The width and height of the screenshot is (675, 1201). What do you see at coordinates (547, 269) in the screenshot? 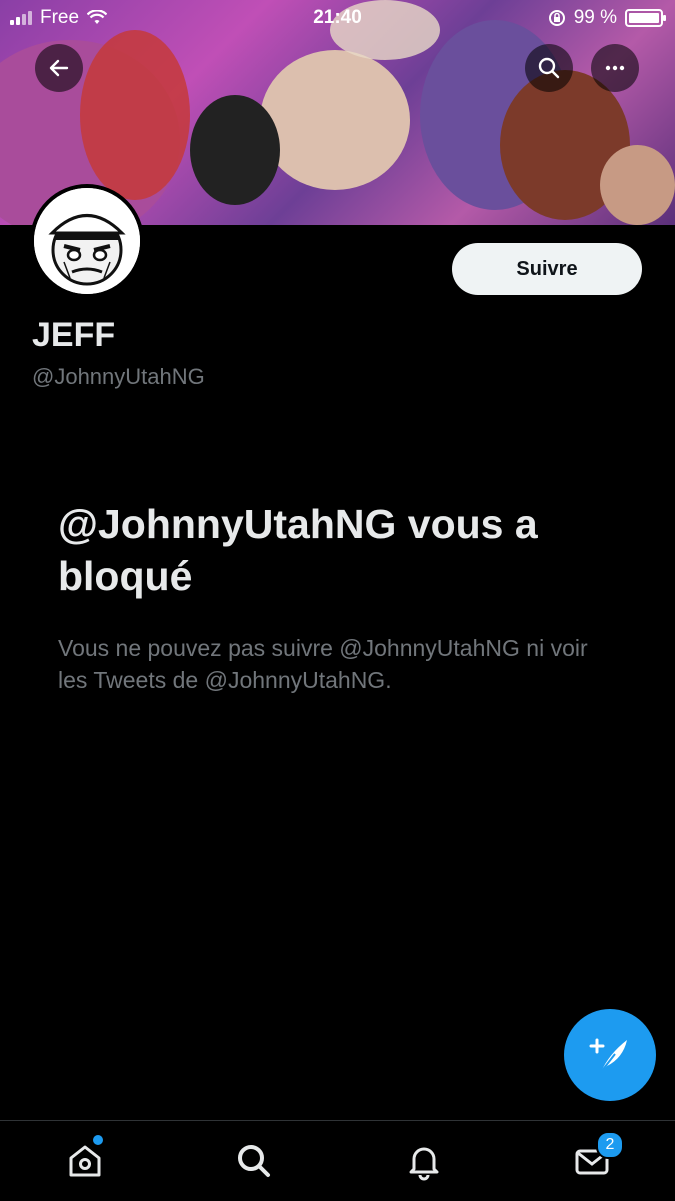
I see `follow-button: Suivre` at bounding box center [547, 269].